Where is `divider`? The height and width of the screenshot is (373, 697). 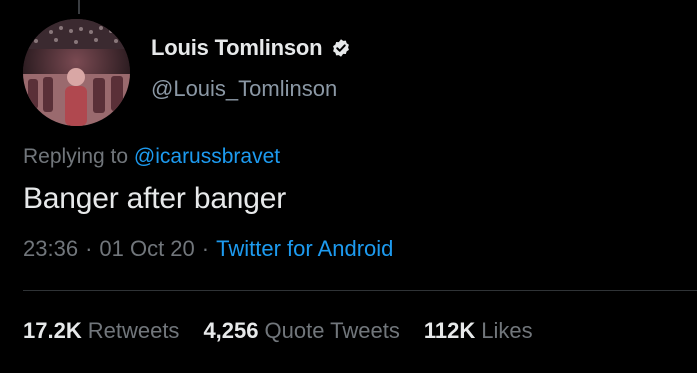
divider is located at coordinates (360, 290).